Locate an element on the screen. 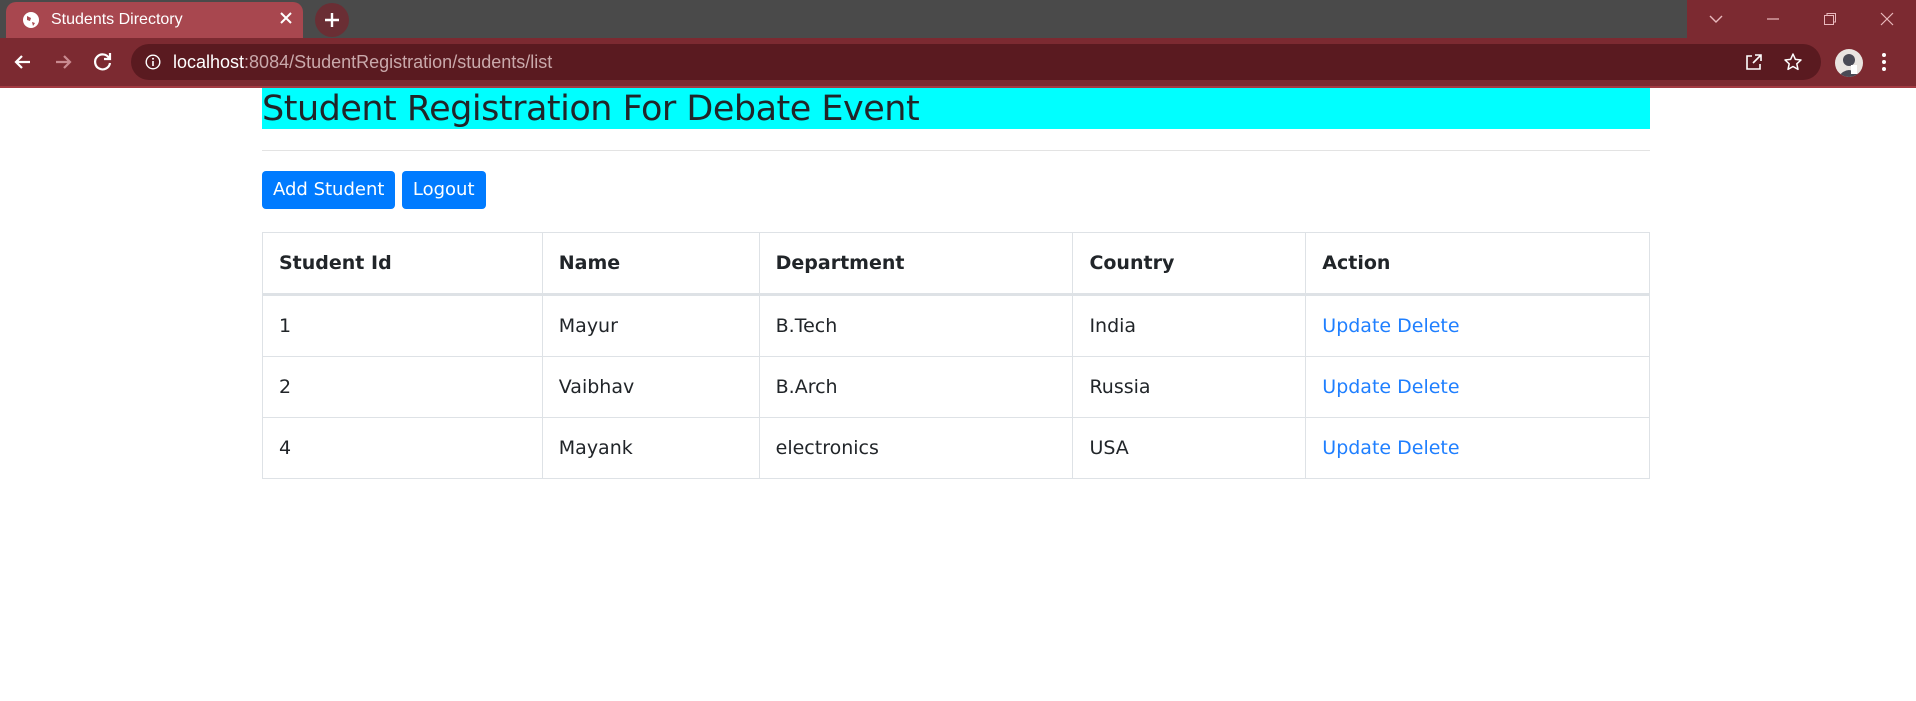 This screenshot has height=701, width=1916. new-tab-button is located at coordinates (332, 20).